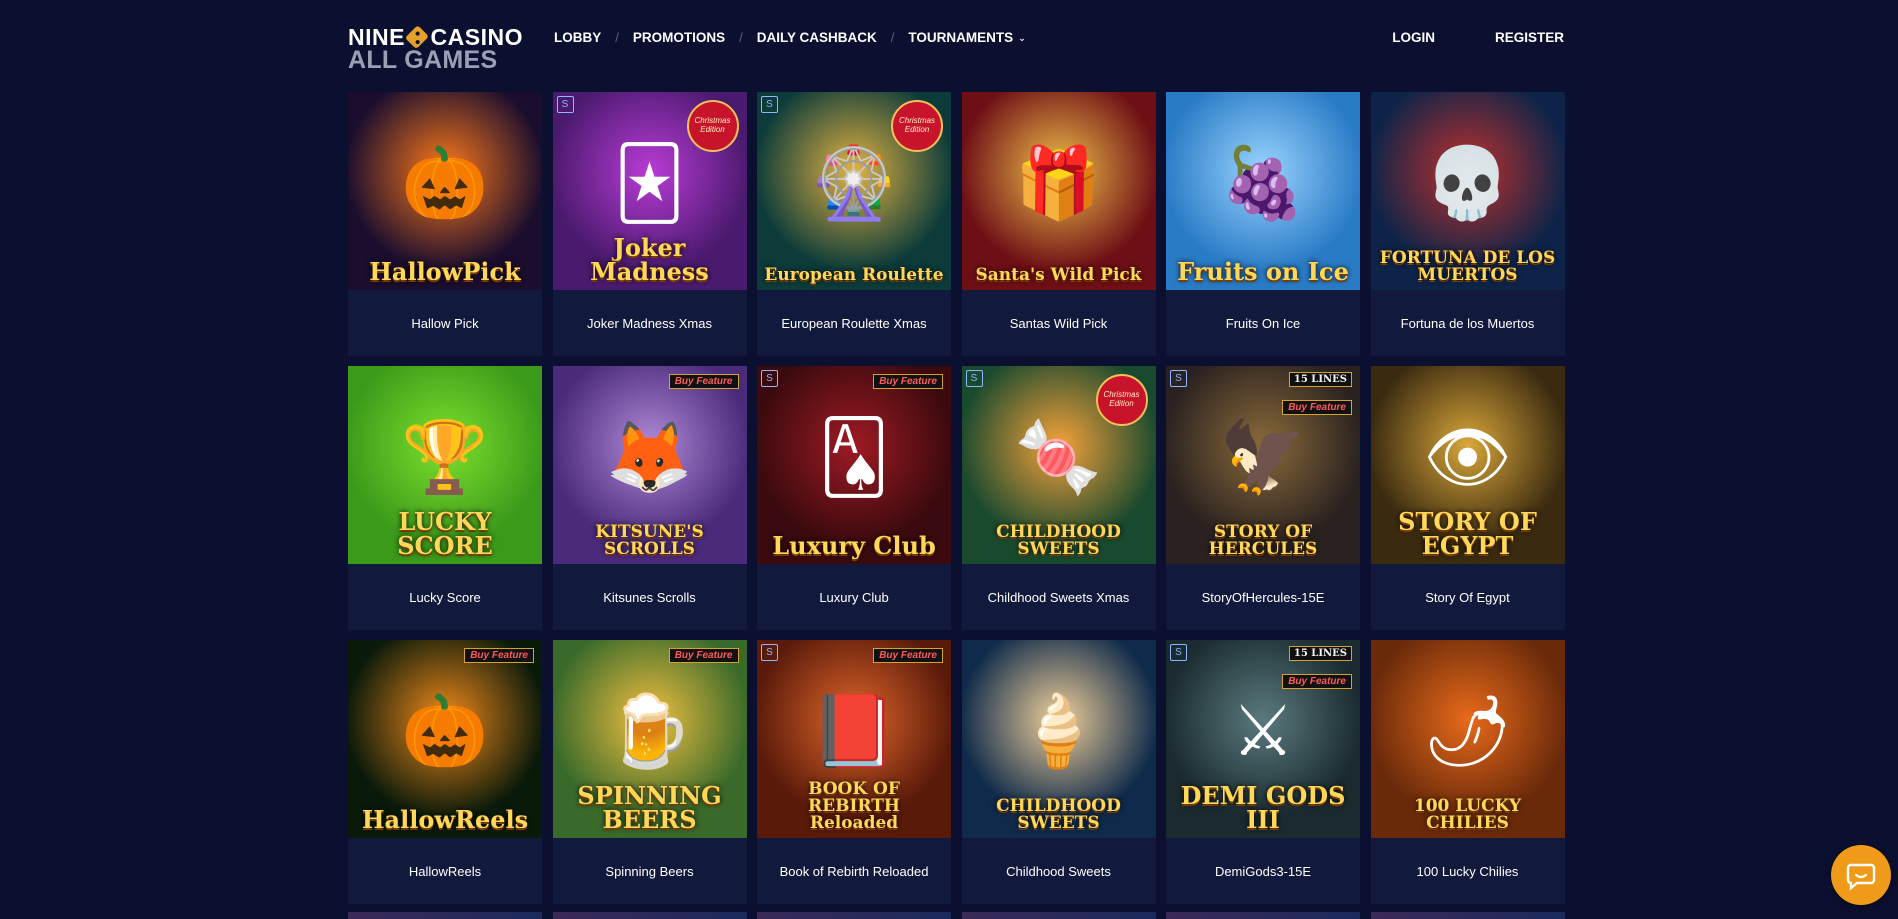 The height and width of the screenshot is (919, 1898). What do you see at coordinates (712, 126) in the screenshot?
I see `christmas-edition-badge: Christmas Edition` at bounding box center [712, 126].